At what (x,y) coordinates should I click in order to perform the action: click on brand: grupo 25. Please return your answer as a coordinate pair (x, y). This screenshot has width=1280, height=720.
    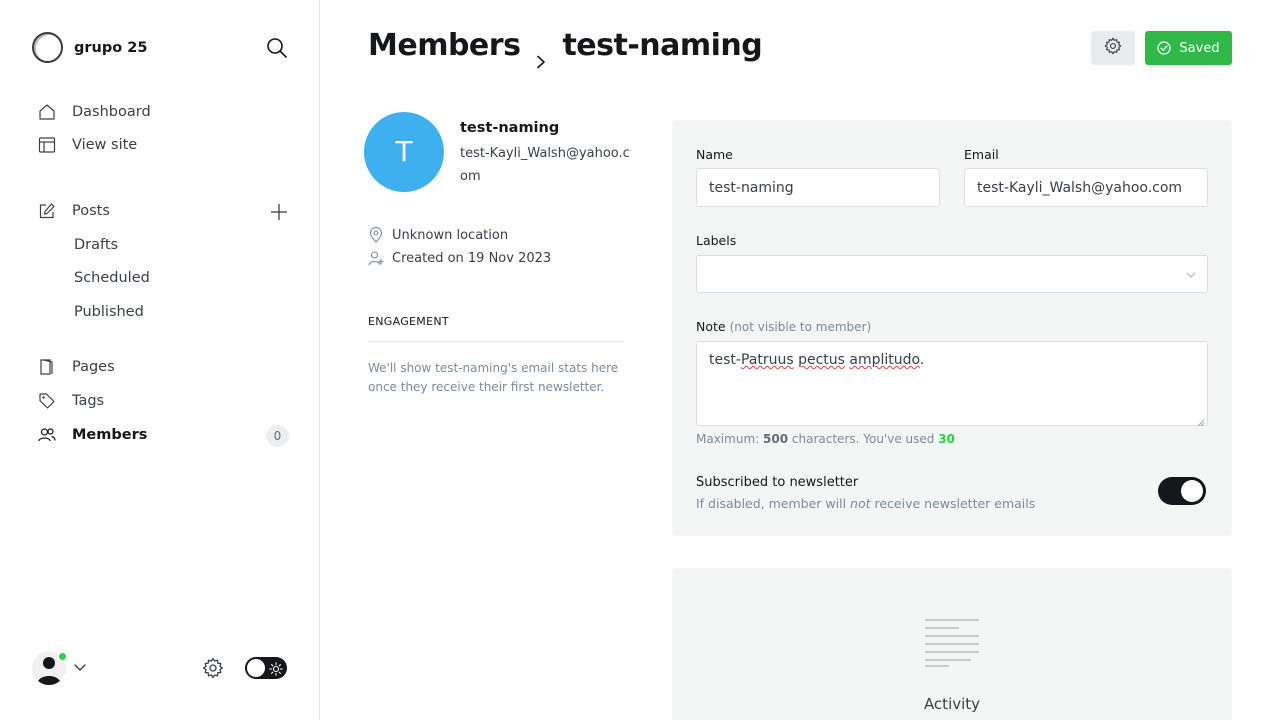
    Looking at the image, I should click on (89, 47).